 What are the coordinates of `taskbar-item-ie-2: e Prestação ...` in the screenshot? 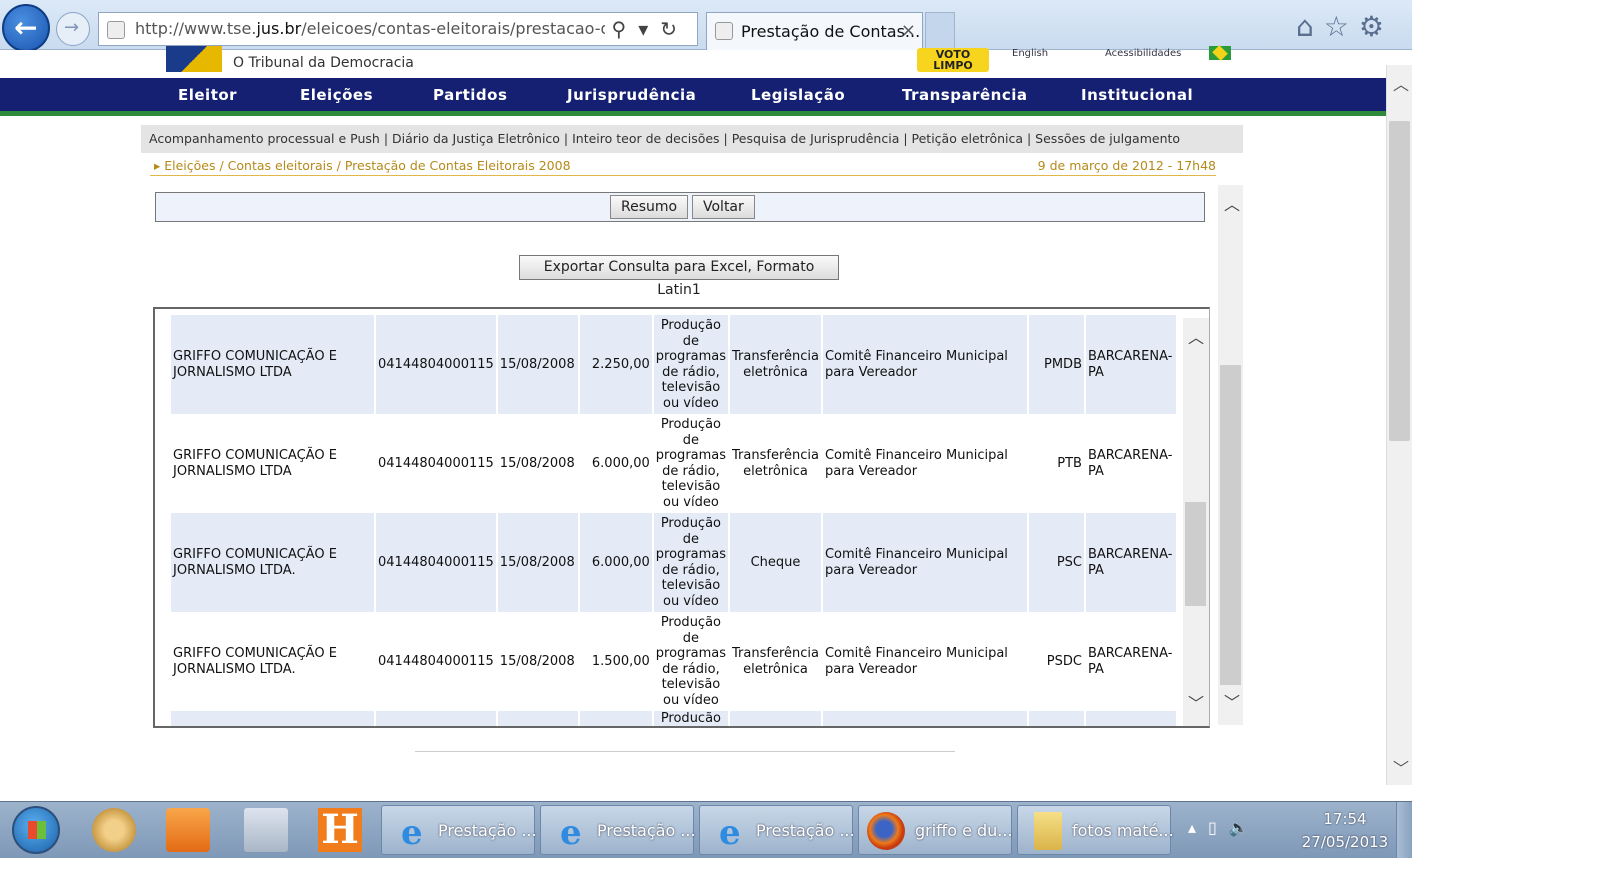 It's located at (618, 830).